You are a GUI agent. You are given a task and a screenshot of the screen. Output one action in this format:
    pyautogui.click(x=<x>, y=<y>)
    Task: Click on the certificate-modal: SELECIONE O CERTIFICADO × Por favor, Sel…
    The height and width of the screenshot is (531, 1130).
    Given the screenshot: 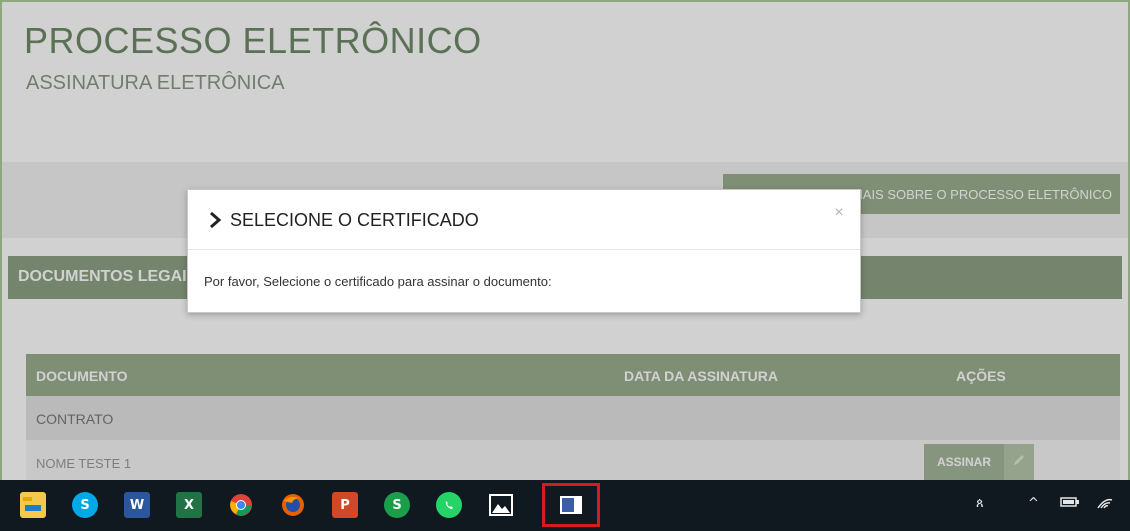 What is the action you would take?
    pyautogui.click(x=524, y=251)
    